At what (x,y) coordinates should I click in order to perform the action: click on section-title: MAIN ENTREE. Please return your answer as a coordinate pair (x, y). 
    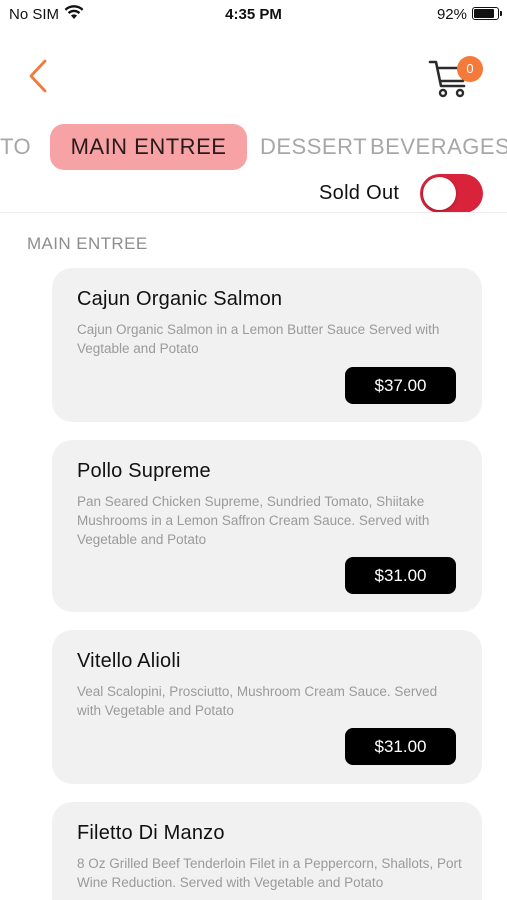
    Looking at the image, I should click on (87, 243).